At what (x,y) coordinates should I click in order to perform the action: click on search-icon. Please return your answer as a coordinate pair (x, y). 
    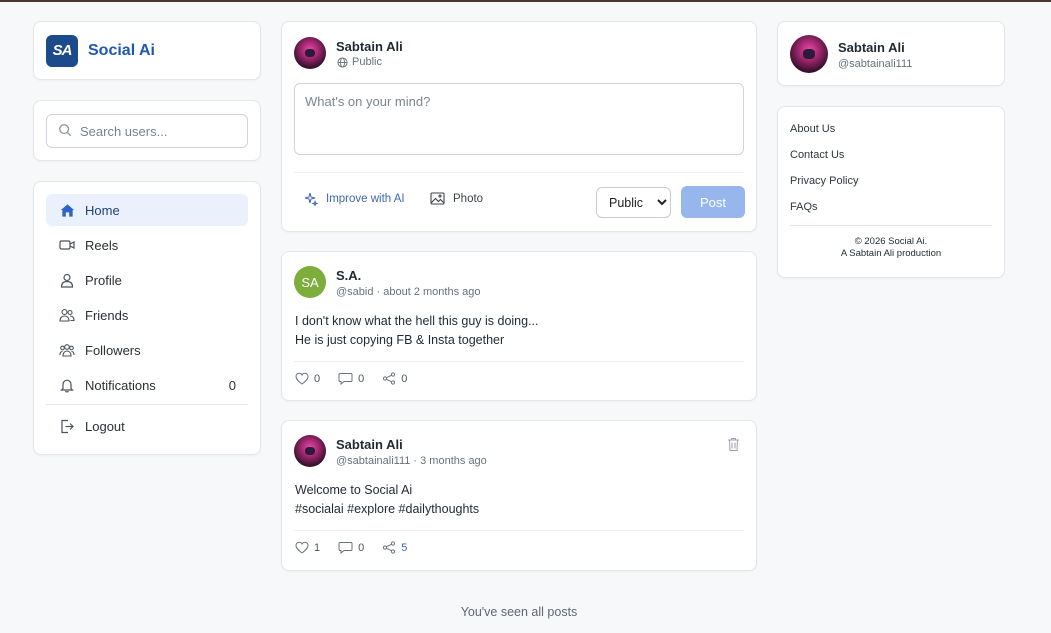
    Looking at the image, I should click on (65, 131).